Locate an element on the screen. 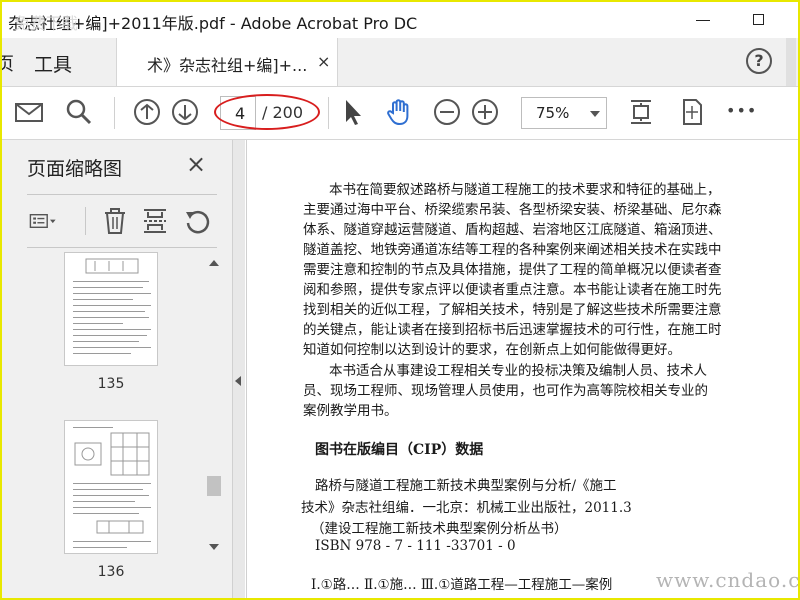 This screenshot has width=800, height=600. tab-tools: 工具 is located at coordinates (53, 63).